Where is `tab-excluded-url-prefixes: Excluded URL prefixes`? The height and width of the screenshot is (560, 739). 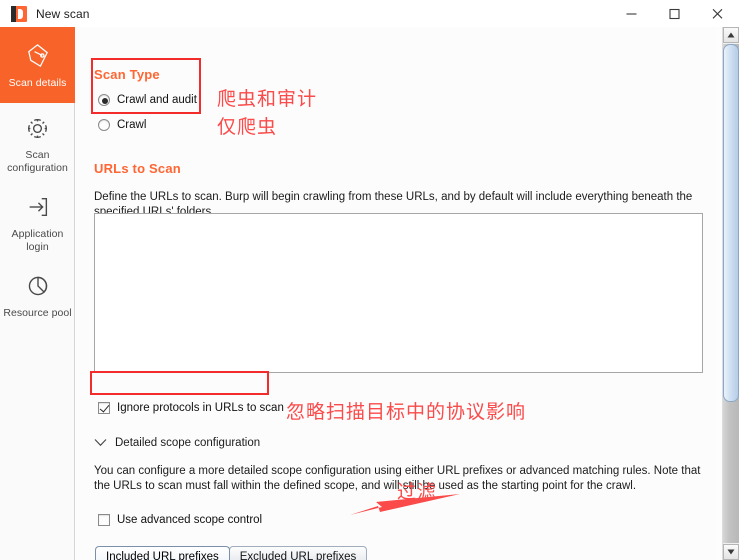 tab-excluded-url-prefixes: Excluded URL prefixes is located at coordinates (298, 553).